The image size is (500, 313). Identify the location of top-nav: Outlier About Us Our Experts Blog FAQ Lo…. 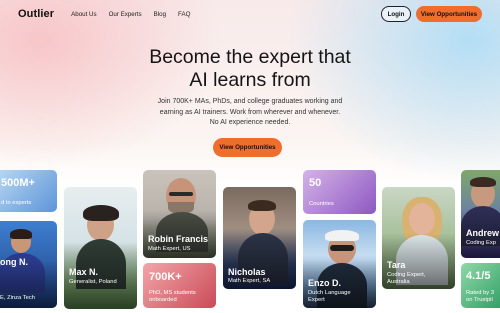
(250, 14).